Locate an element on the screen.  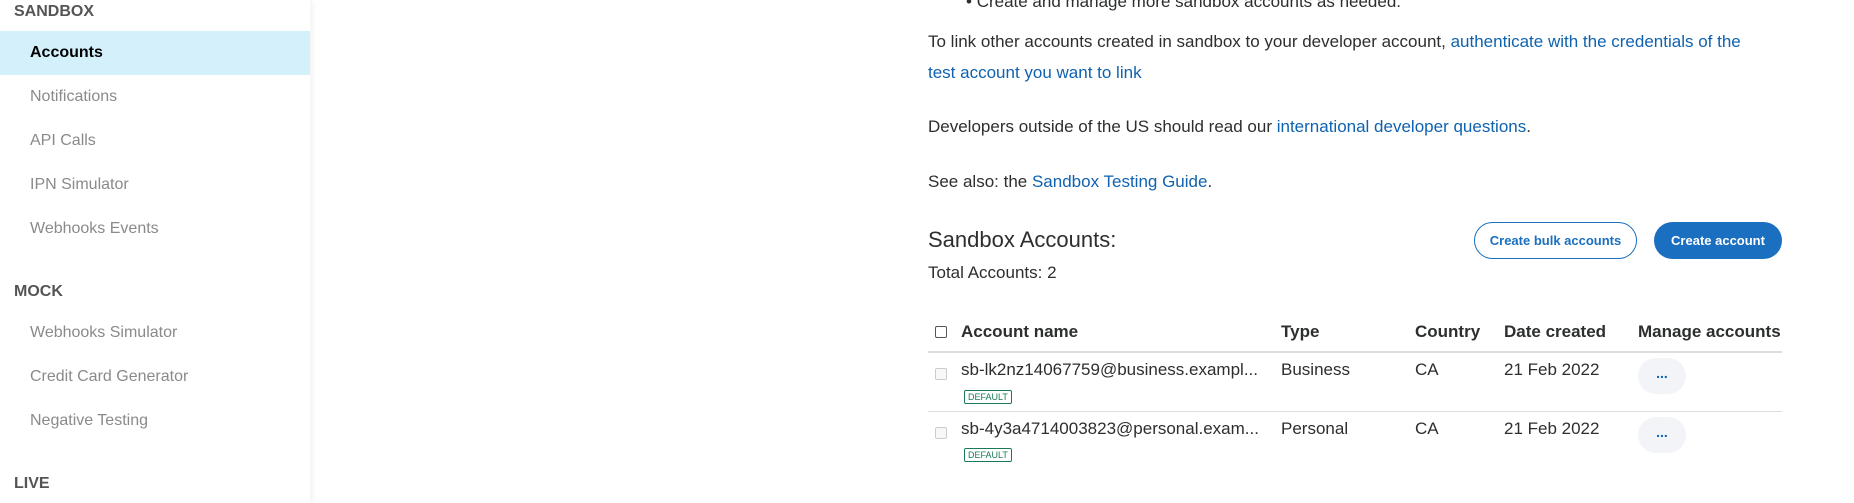
sandbox-testing-guide-link: Sandbox Testing Guide is located at coordinates (1119, 181).